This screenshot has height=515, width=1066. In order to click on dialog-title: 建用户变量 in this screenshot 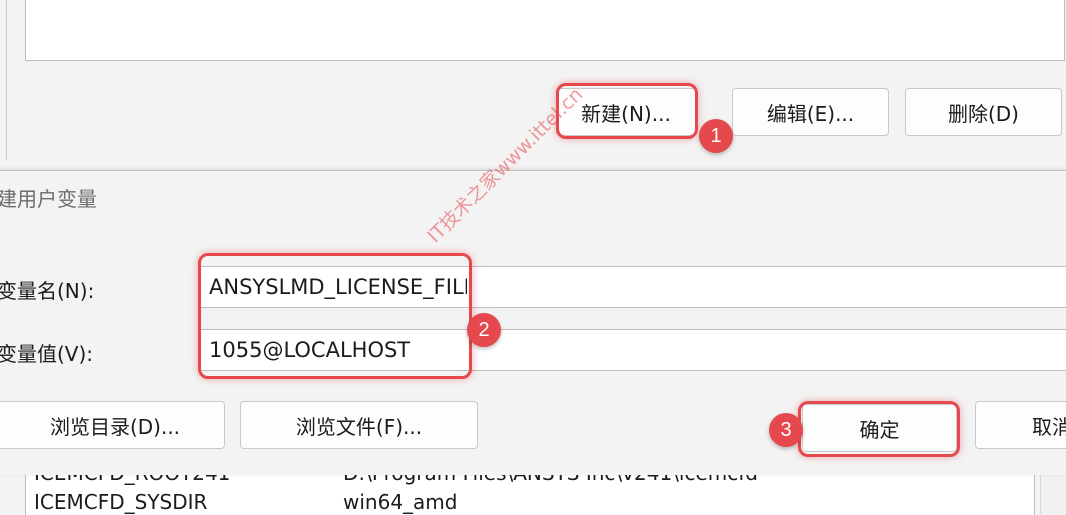, I will do `click(48, 199)`.